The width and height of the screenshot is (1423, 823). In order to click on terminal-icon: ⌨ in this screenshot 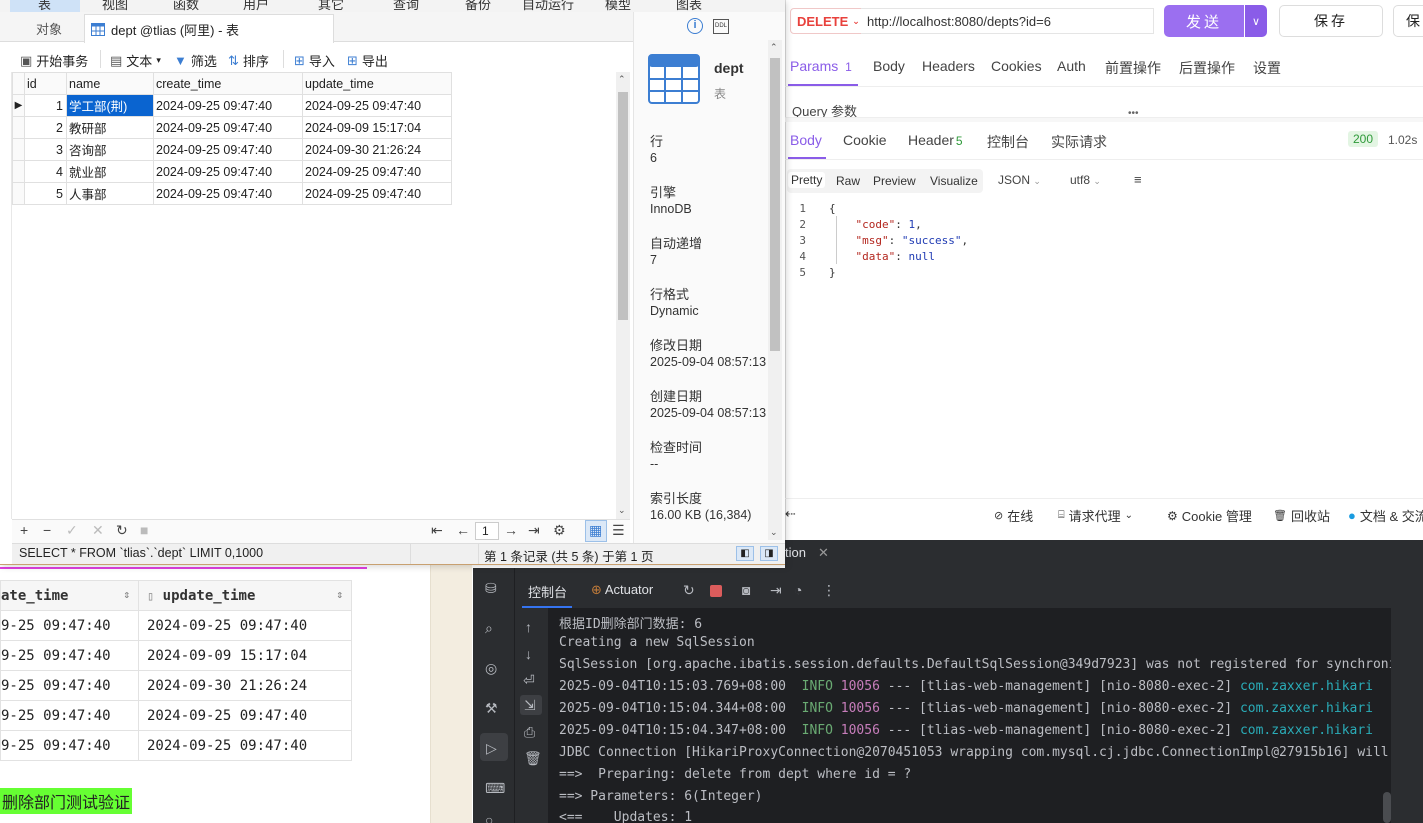, I will do `click(495, 788)`.